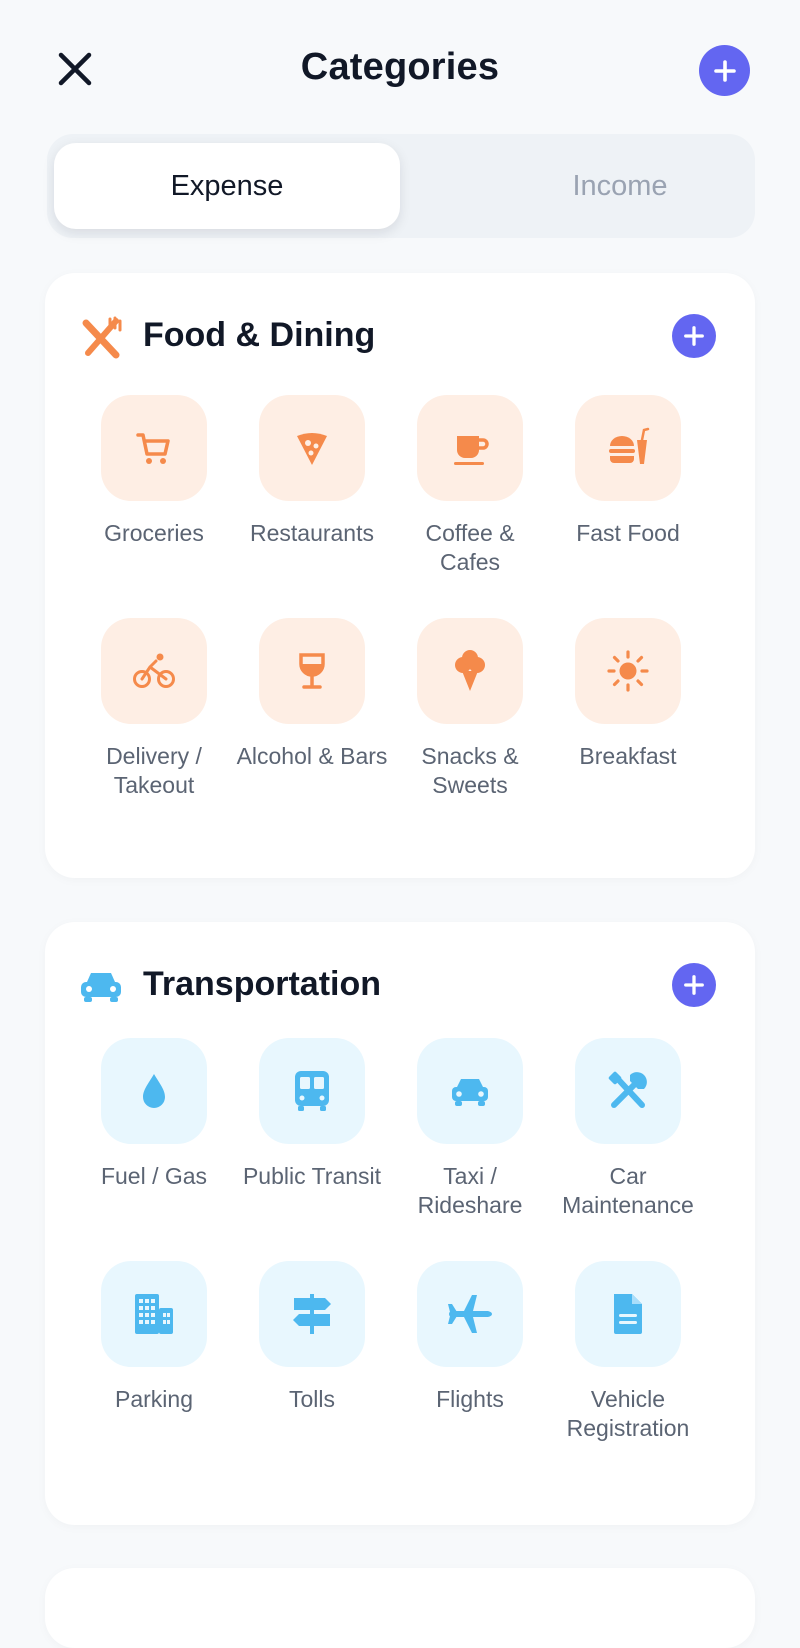 The image size is (800, 1648). I want to click on tile-label: Car Maintenance, so click(628, 1190).